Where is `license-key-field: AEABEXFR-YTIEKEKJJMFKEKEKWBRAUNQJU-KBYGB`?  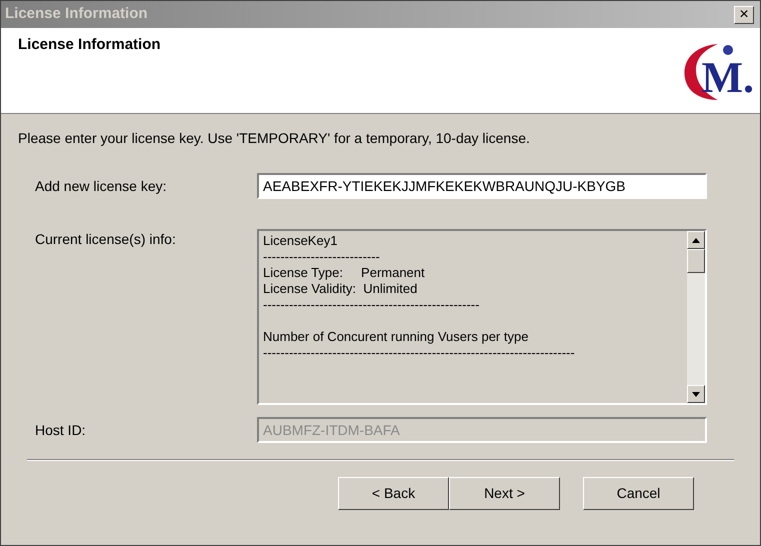
license-key-field: AEABEXFR-YTIEKEKJJMFKEKEKWBRAUNQJU-KBYGB is located at coordinates (482, 186).